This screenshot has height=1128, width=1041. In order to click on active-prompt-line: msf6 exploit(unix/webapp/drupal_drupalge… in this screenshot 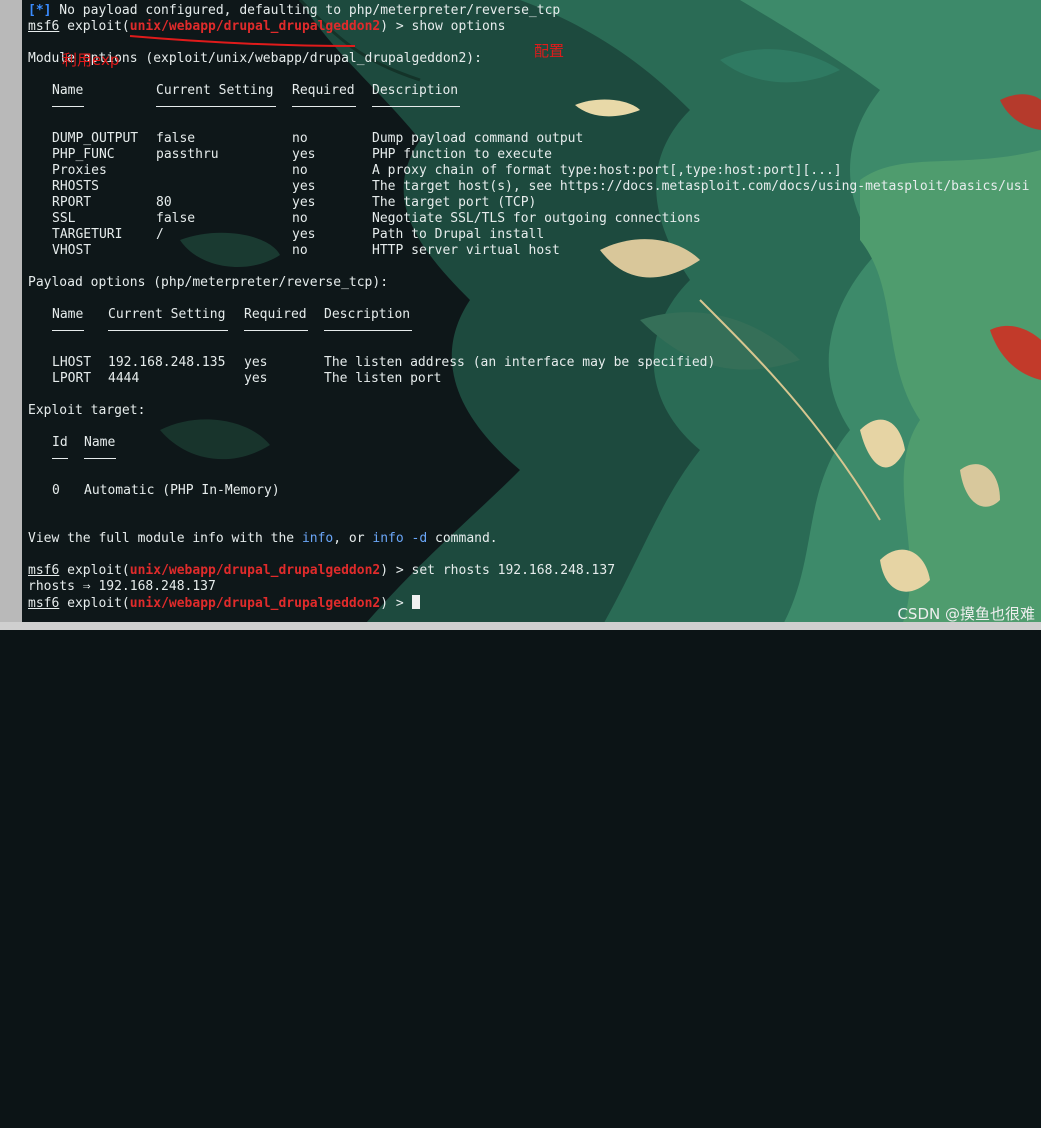, I will do `click(224, 603)`.